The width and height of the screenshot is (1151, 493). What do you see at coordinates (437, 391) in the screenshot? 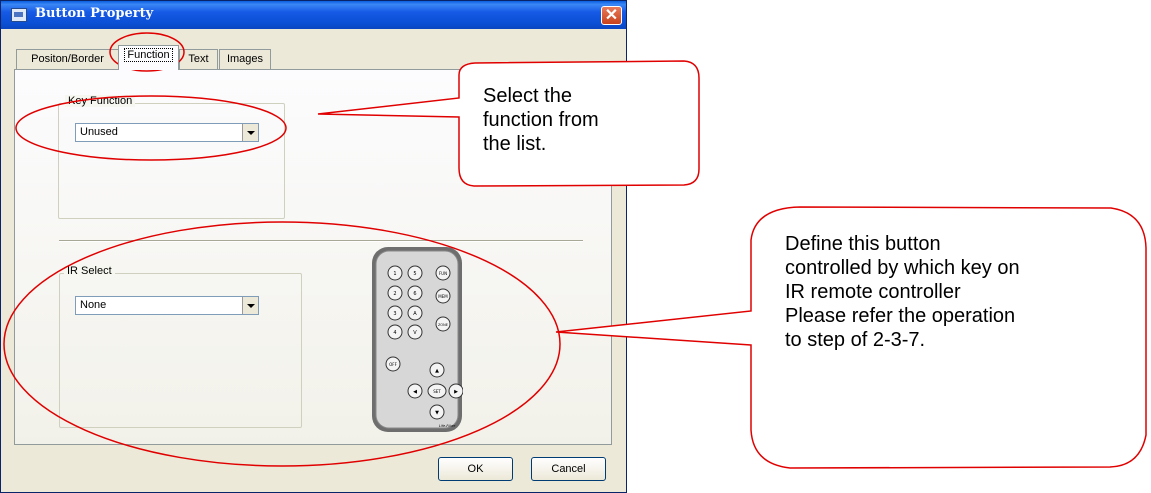
I see `remote-label-set: SET` at bounding box center [437, 391].